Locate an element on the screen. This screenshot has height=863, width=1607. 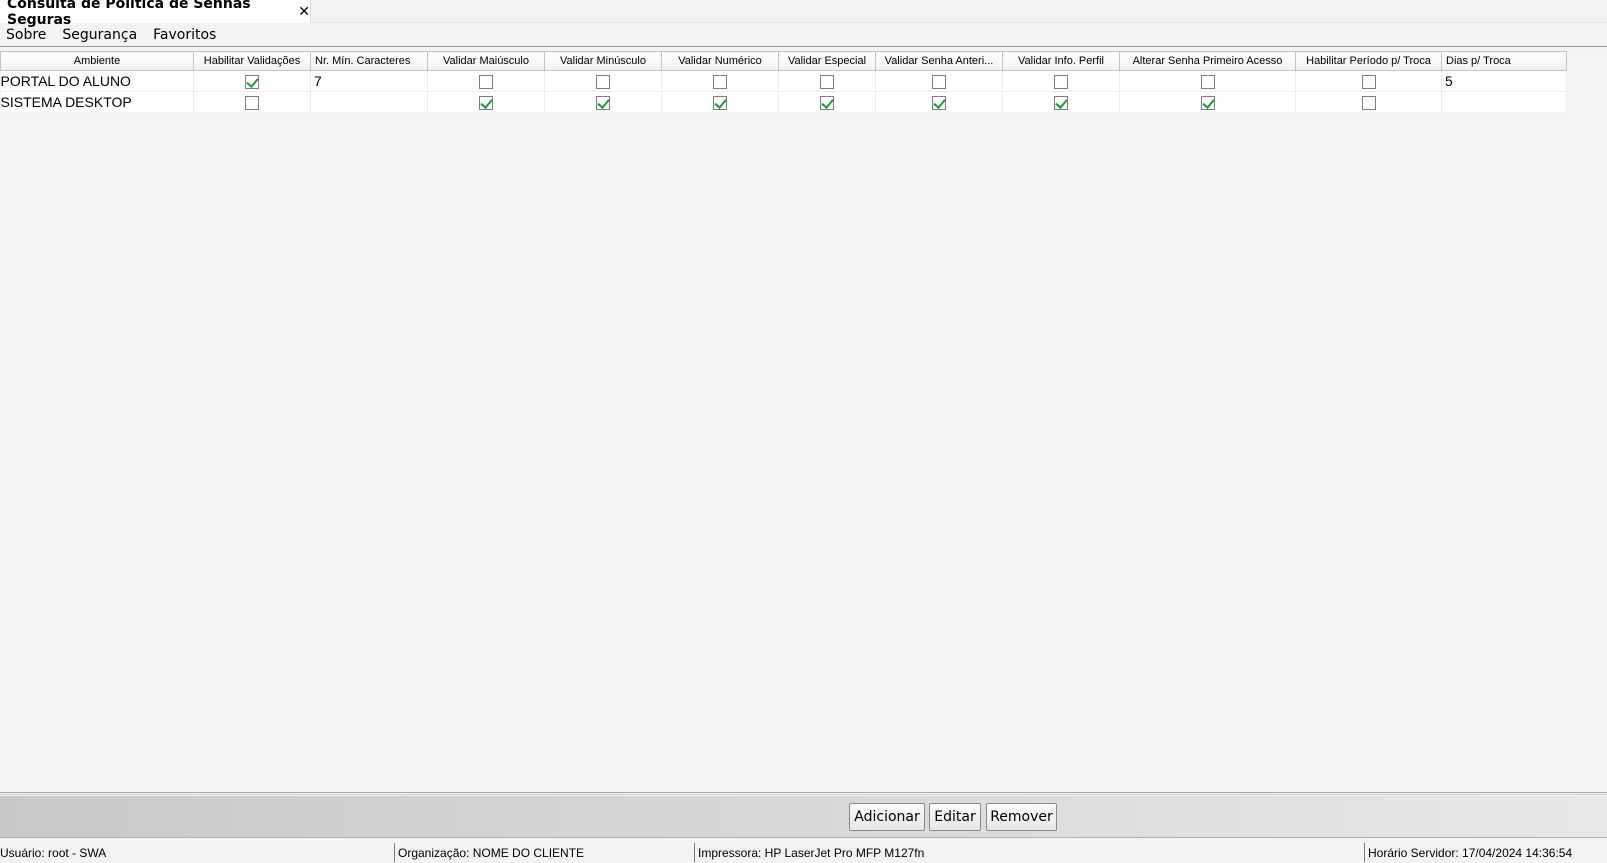
menu-favoritos: Favoritos is located at coordinates (184, 35).